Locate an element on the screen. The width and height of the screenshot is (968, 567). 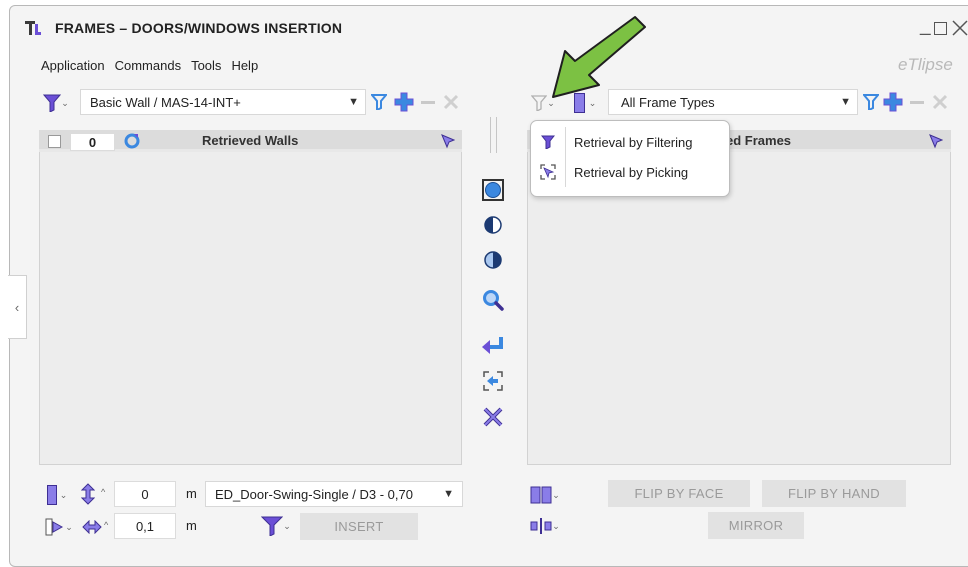
mirror-mode-dropdown: ⌄ is located at coordinates (545, 526).